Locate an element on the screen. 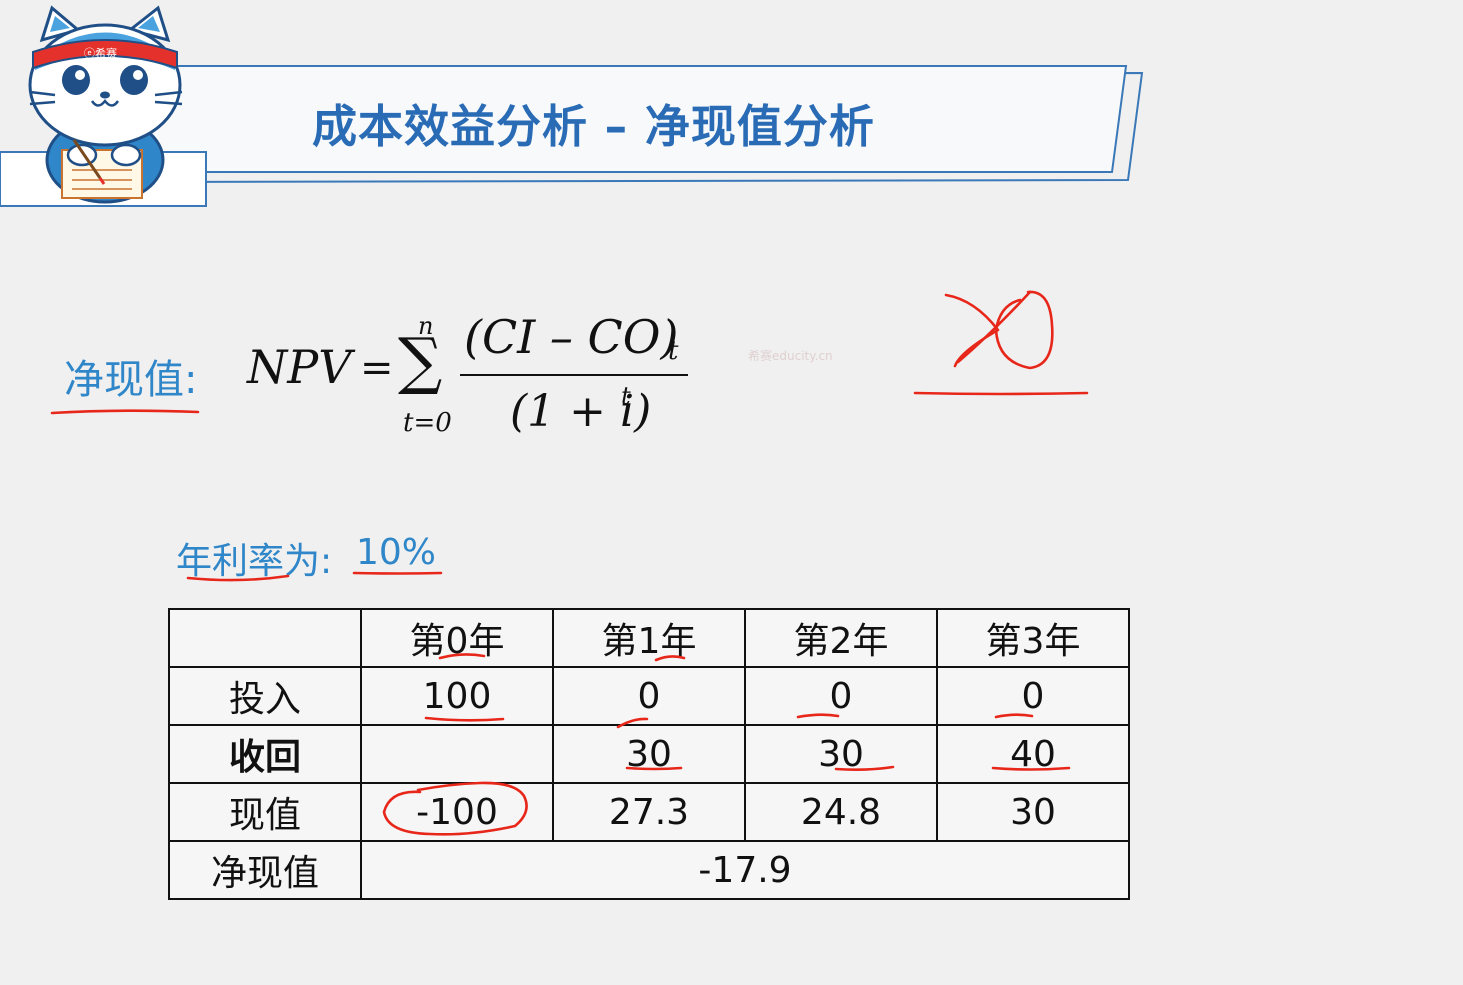  formula-equals: = is located at coordinates (377, 368).